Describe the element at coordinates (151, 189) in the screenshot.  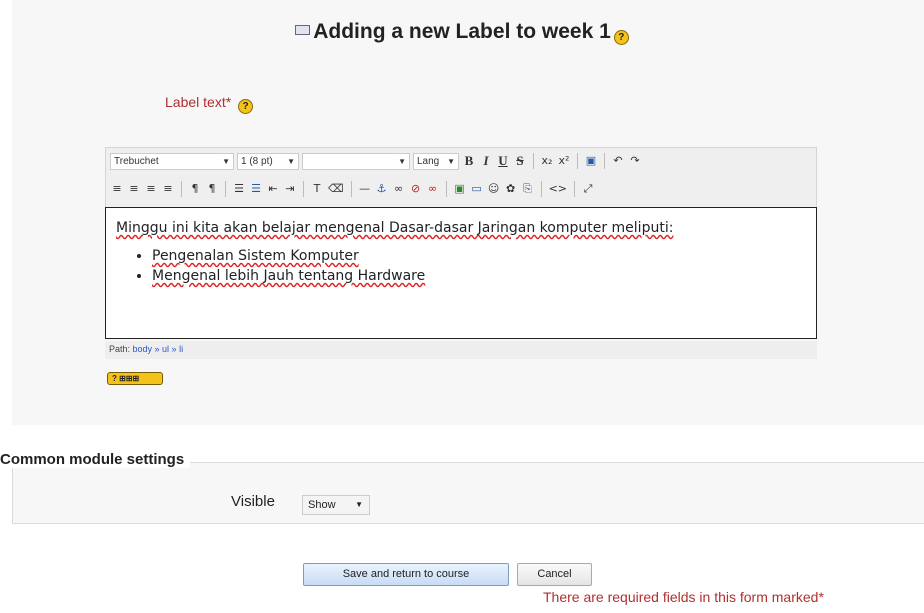
I see `align-right-button: ≡` at that location.